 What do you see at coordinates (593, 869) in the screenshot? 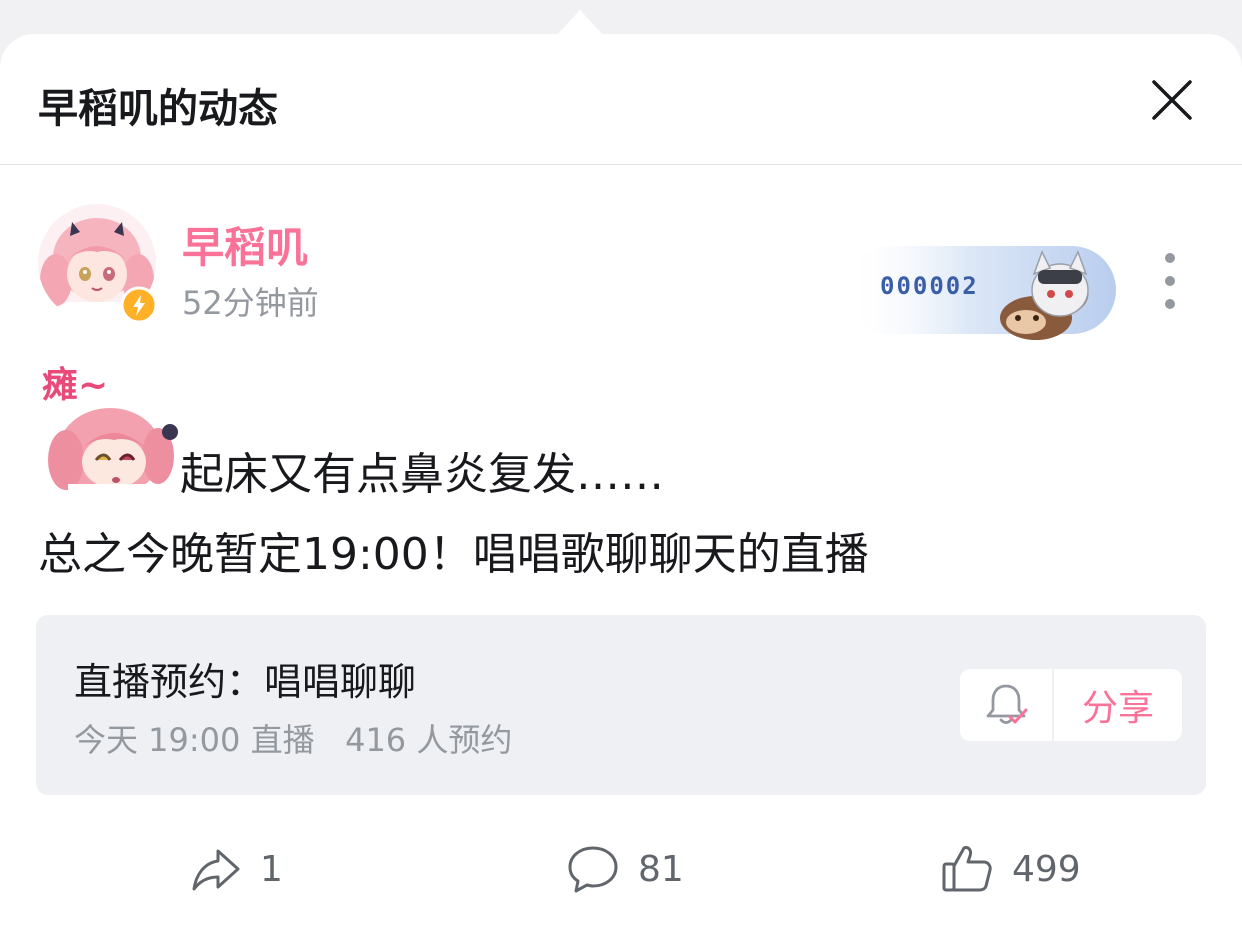
I see `comment-icon` at bounding box center [593, 869].